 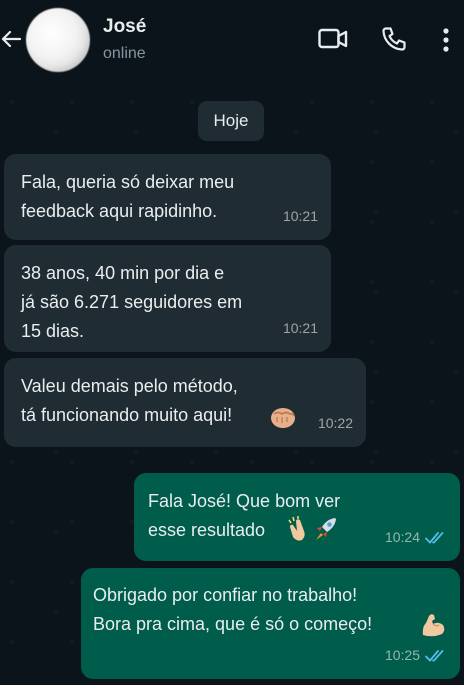 What do you see at coordinates (416, 655) in the screenshot?
I see `message-time: 10:25` at bounding box center [416, 655].